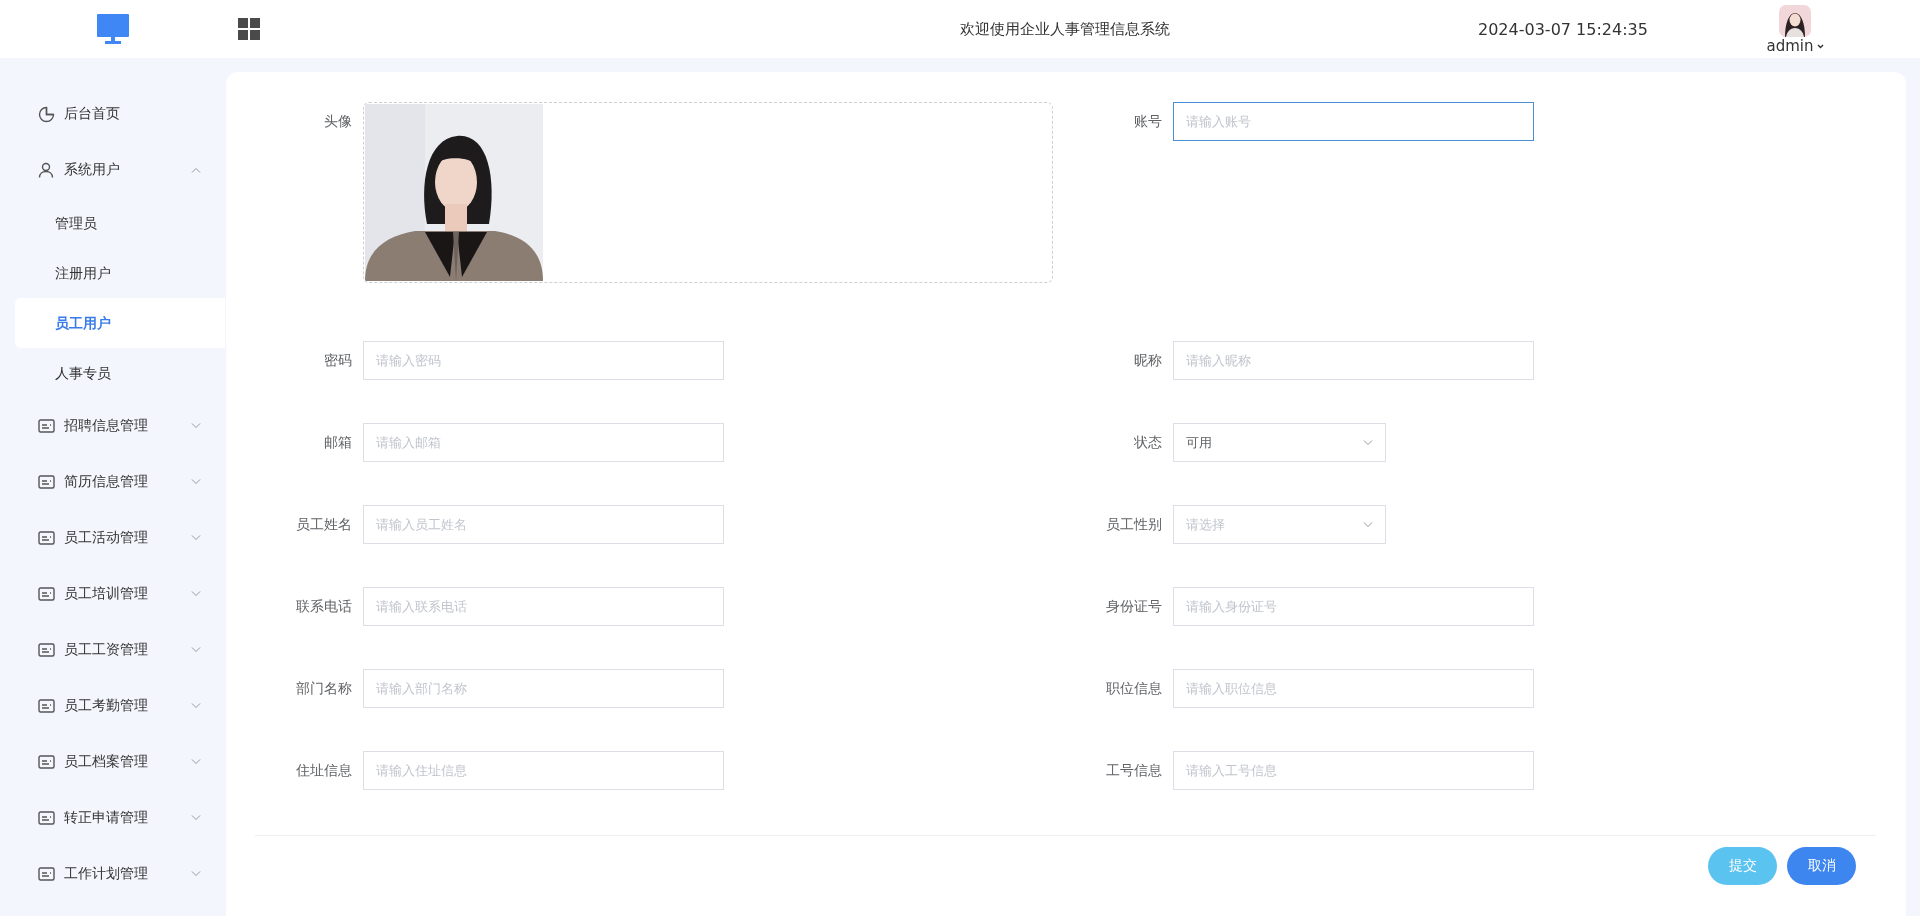 This screenshot has width=1920, height=916. I want to click on grid-menu-icon, so click(249, 29).